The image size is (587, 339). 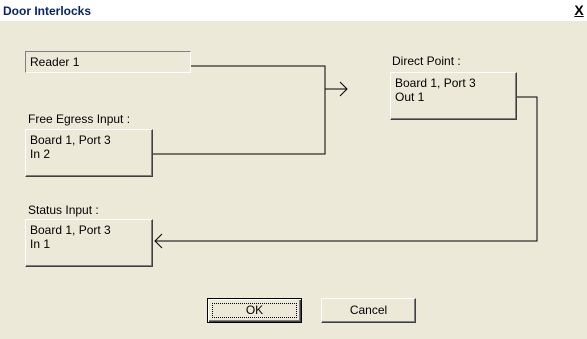 I want to click on direct-point-line2: Out 1, so click(x=410, y=97).